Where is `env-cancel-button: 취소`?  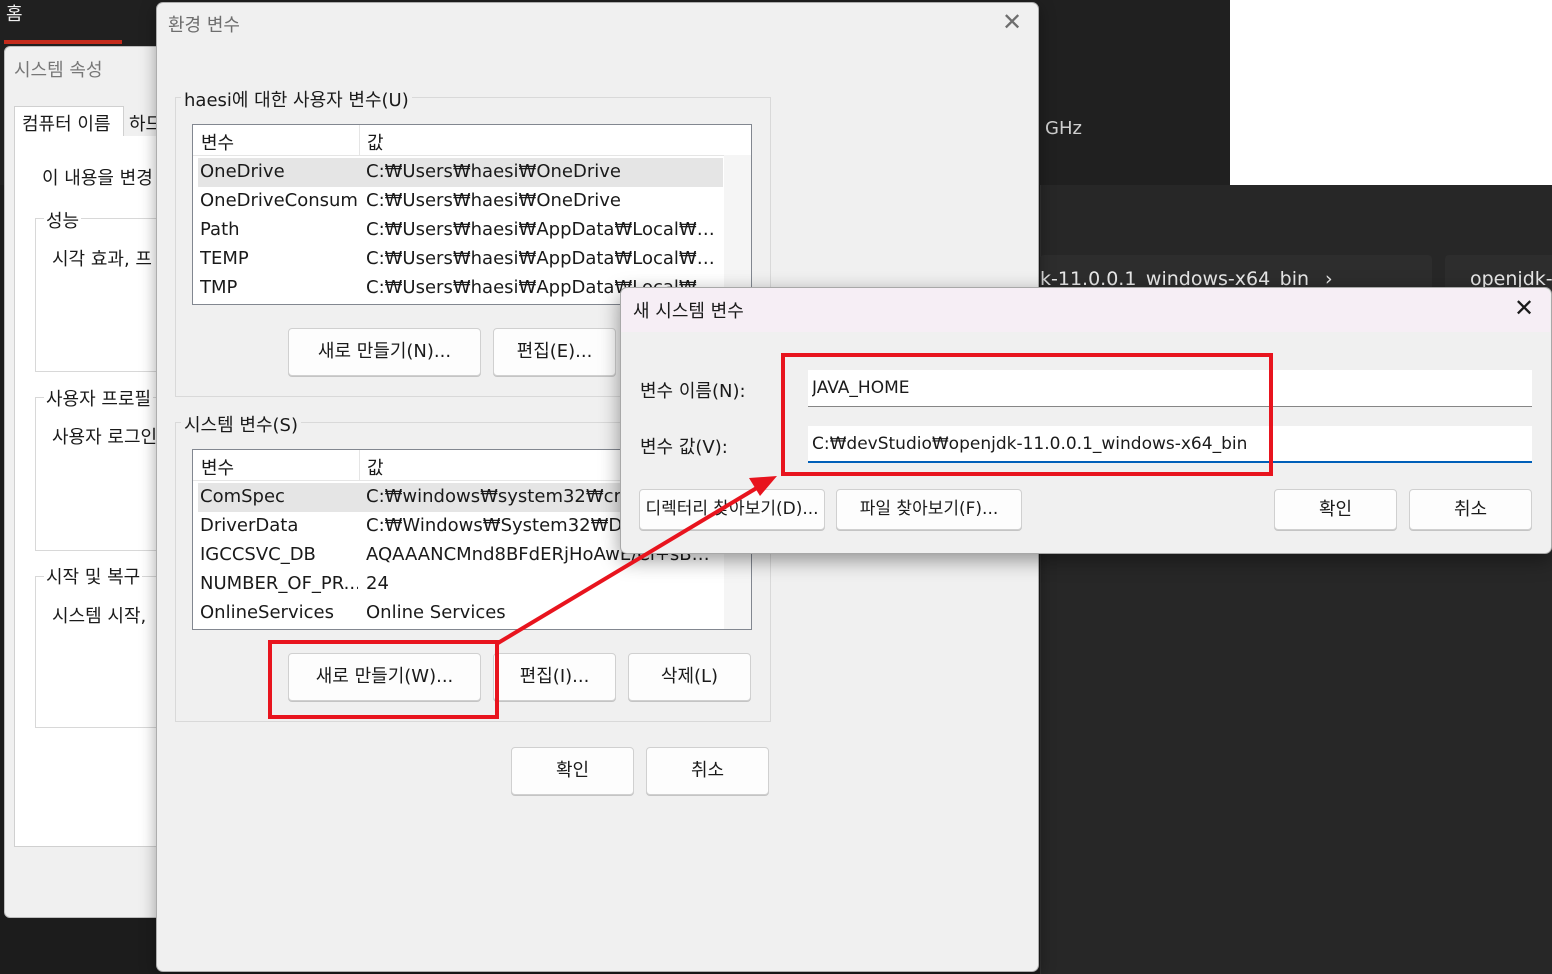 env-cancel-button: 취소 is located at coordinates (707, 771).